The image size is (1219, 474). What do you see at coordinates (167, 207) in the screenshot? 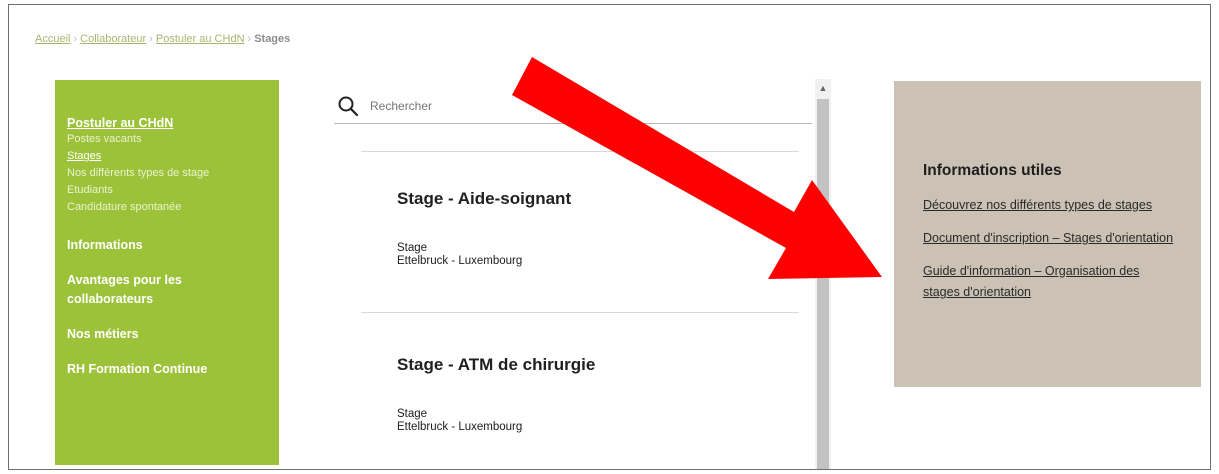
I see `sidebar-item-candidature: Candidature spontanée` at bounding box center [167, 207].